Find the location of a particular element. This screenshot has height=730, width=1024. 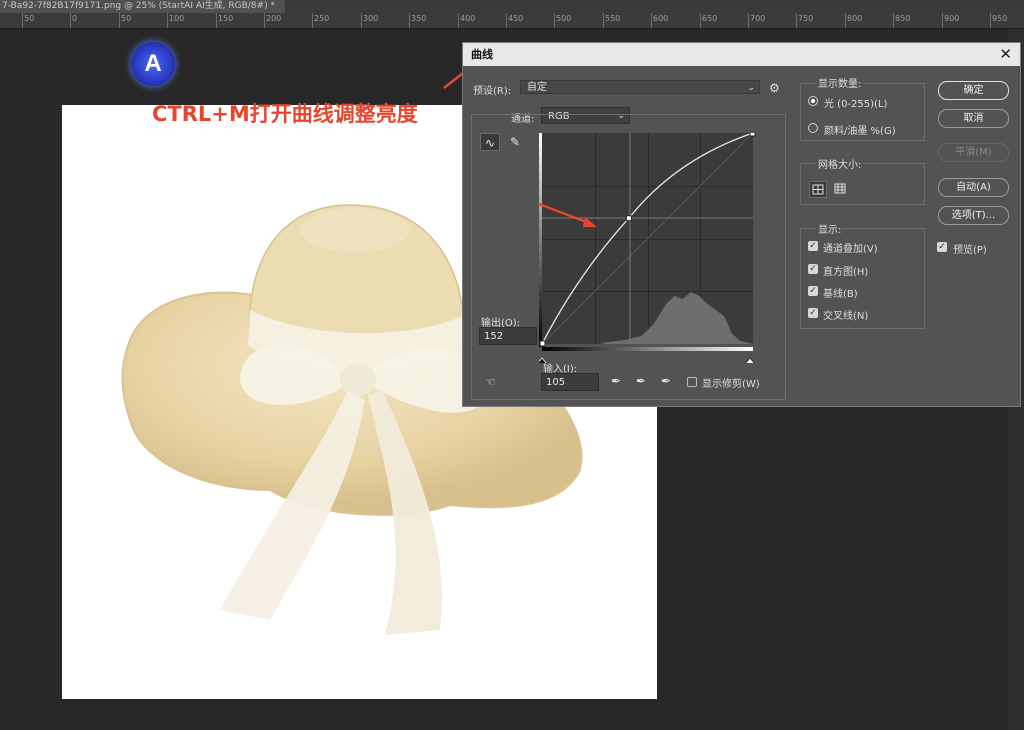

ruler-label: 500 is located at coordinates (564, 18).